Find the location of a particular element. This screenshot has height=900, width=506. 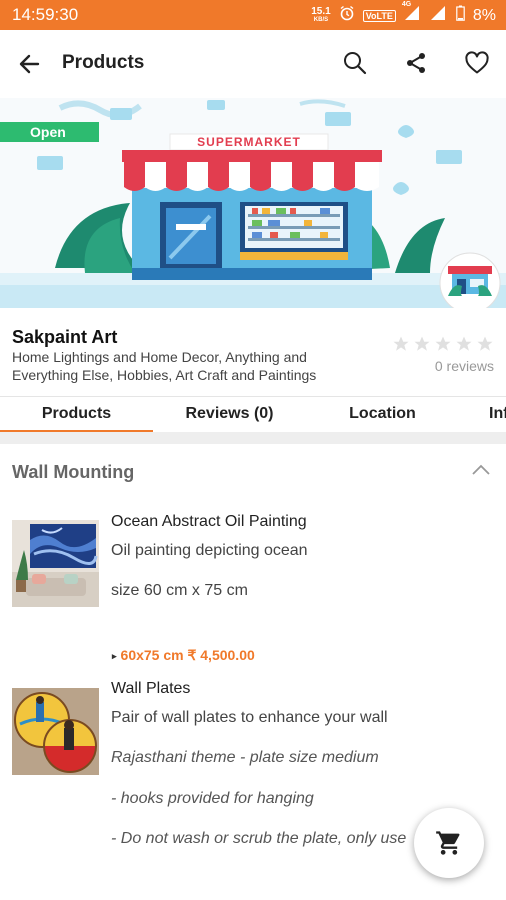

product-detail: - hooks provided for hanging is located at coordinates (212, 798).